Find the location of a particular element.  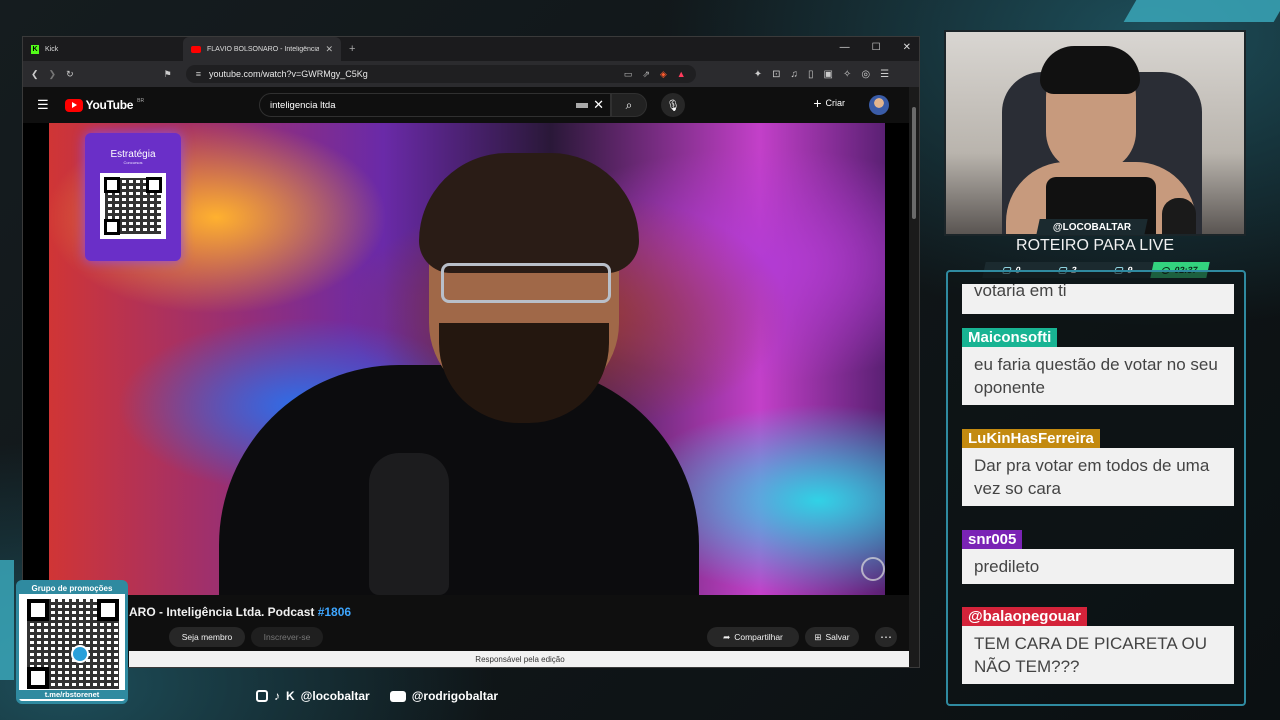

extension-puzzle-icon: ✦ is located at coordinates (758, 74).